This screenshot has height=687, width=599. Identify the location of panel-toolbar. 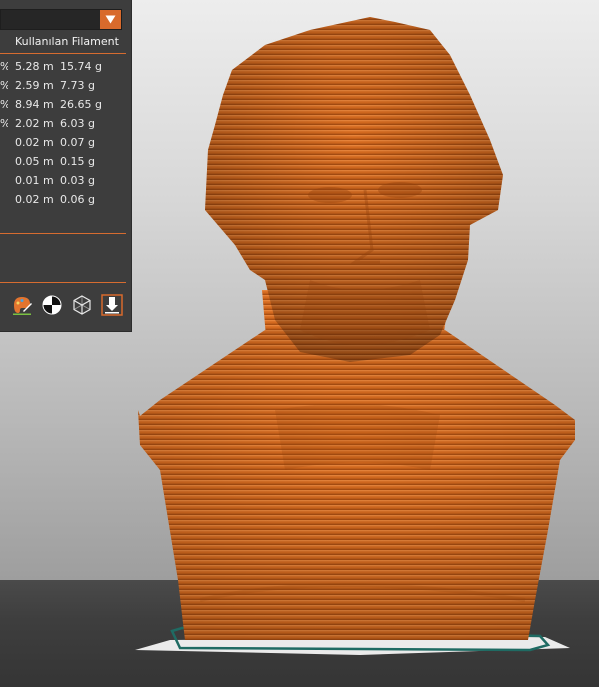
(70, 306).